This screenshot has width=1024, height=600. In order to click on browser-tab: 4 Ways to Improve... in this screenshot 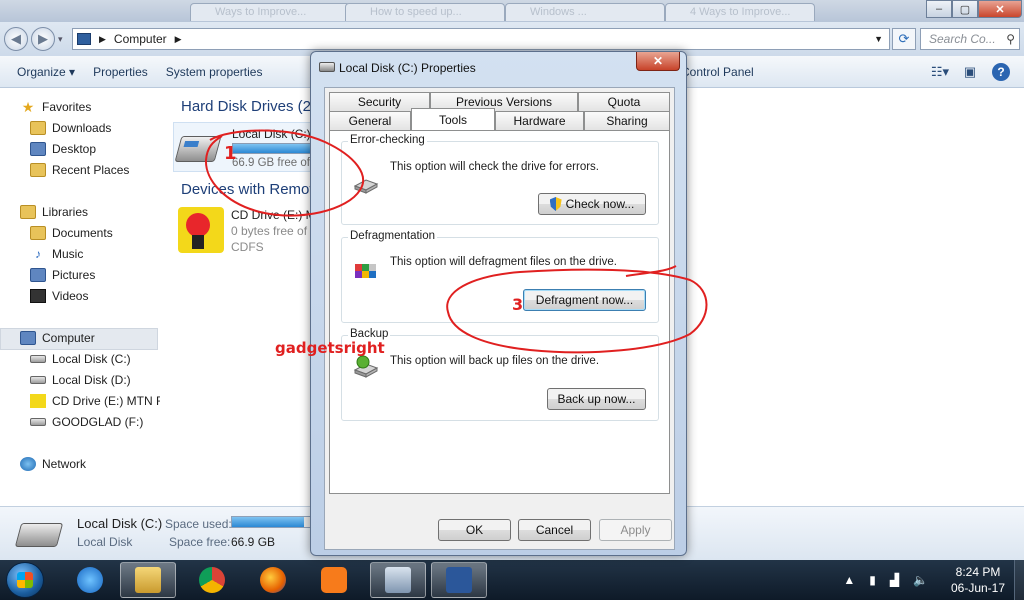, I will do `click(740, 12)`.